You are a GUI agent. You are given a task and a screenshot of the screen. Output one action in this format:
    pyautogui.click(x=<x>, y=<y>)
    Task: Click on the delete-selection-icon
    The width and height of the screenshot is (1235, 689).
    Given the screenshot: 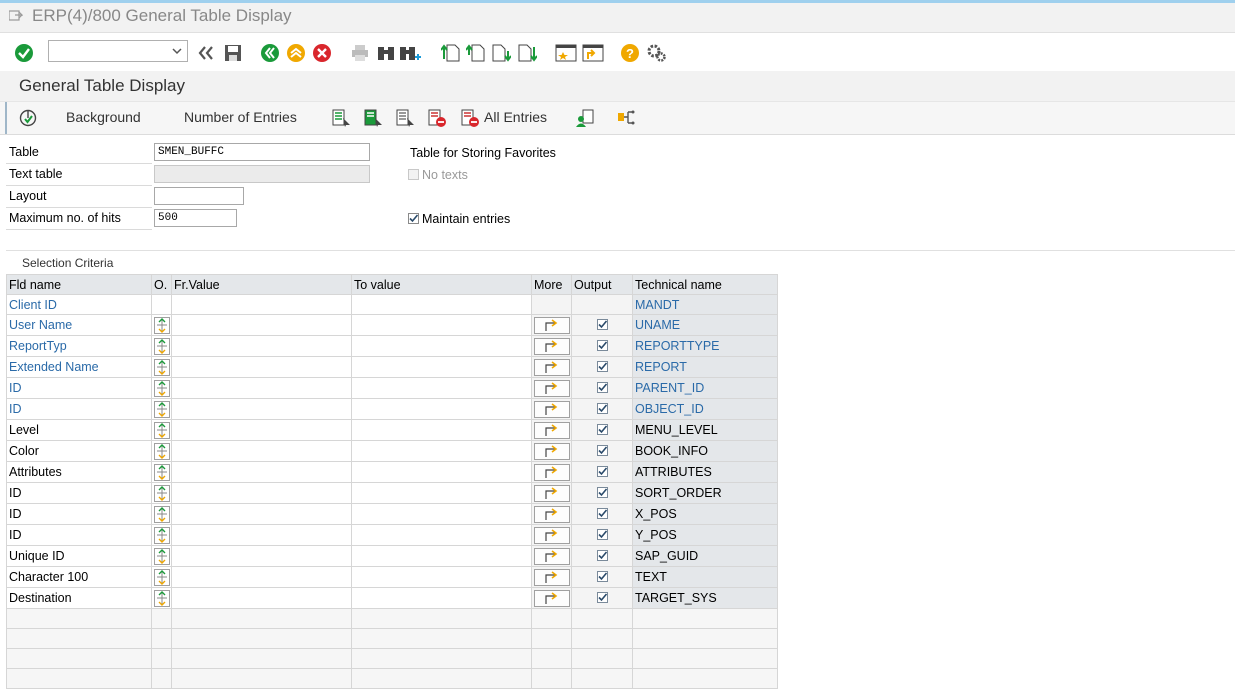 What is the action you would take?
    pyautogui.click(x=437, y=118)
    